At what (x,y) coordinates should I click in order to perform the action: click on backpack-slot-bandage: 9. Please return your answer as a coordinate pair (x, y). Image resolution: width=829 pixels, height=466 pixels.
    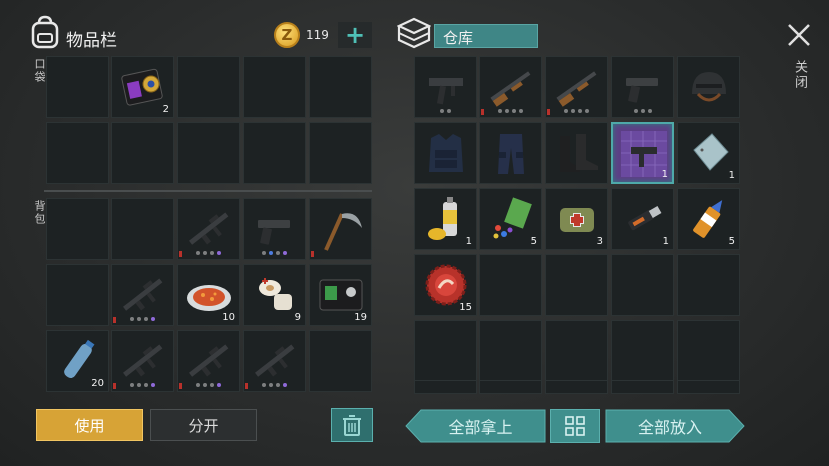
    Looking at the image, I should click on (274, 295).